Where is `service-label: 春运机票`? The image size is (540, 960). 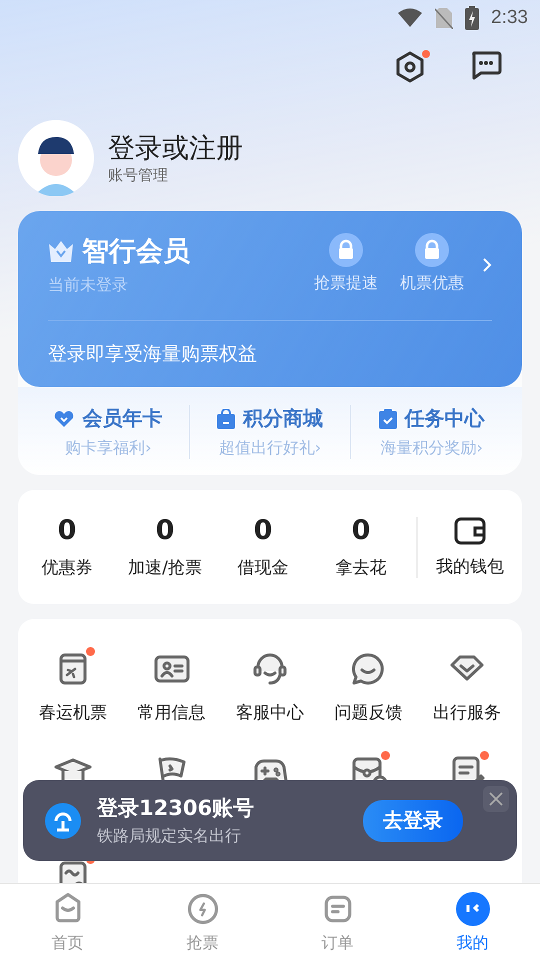
service-label: 春运机票 is located at coordinates (73, 712).